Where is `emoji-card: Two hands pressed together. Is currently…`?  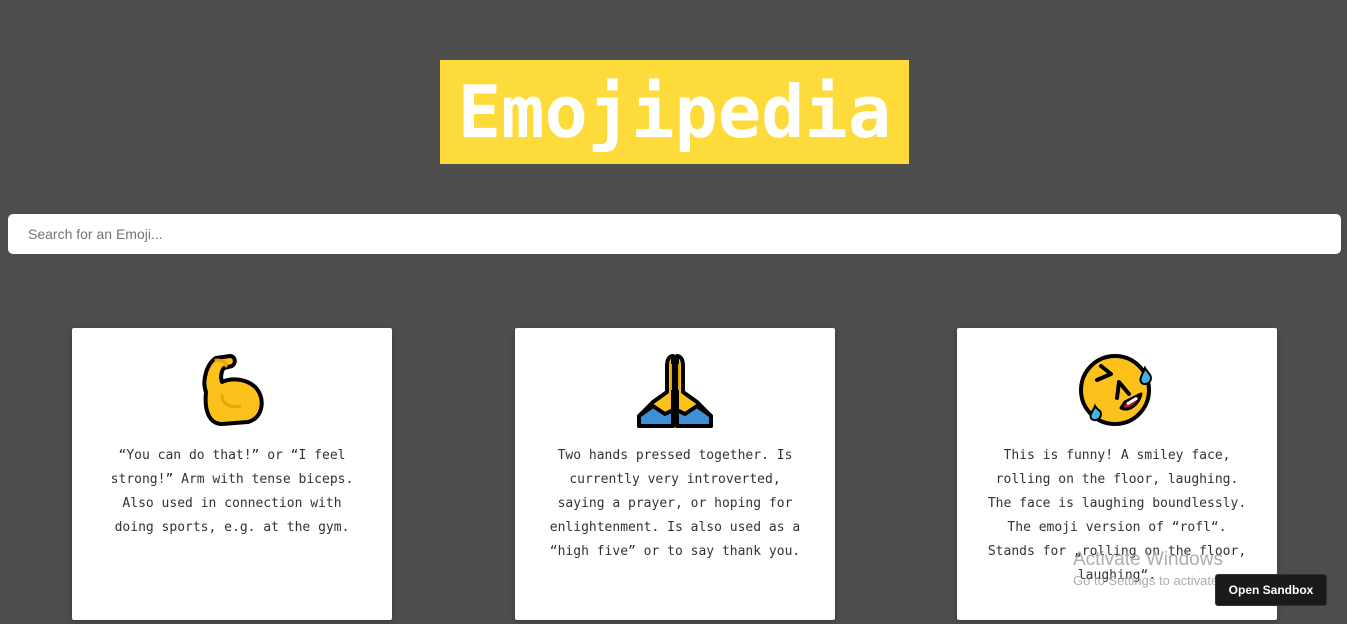
emoji-card: Two hands pressed together. Is currently… is located at coordinates (675, 474).